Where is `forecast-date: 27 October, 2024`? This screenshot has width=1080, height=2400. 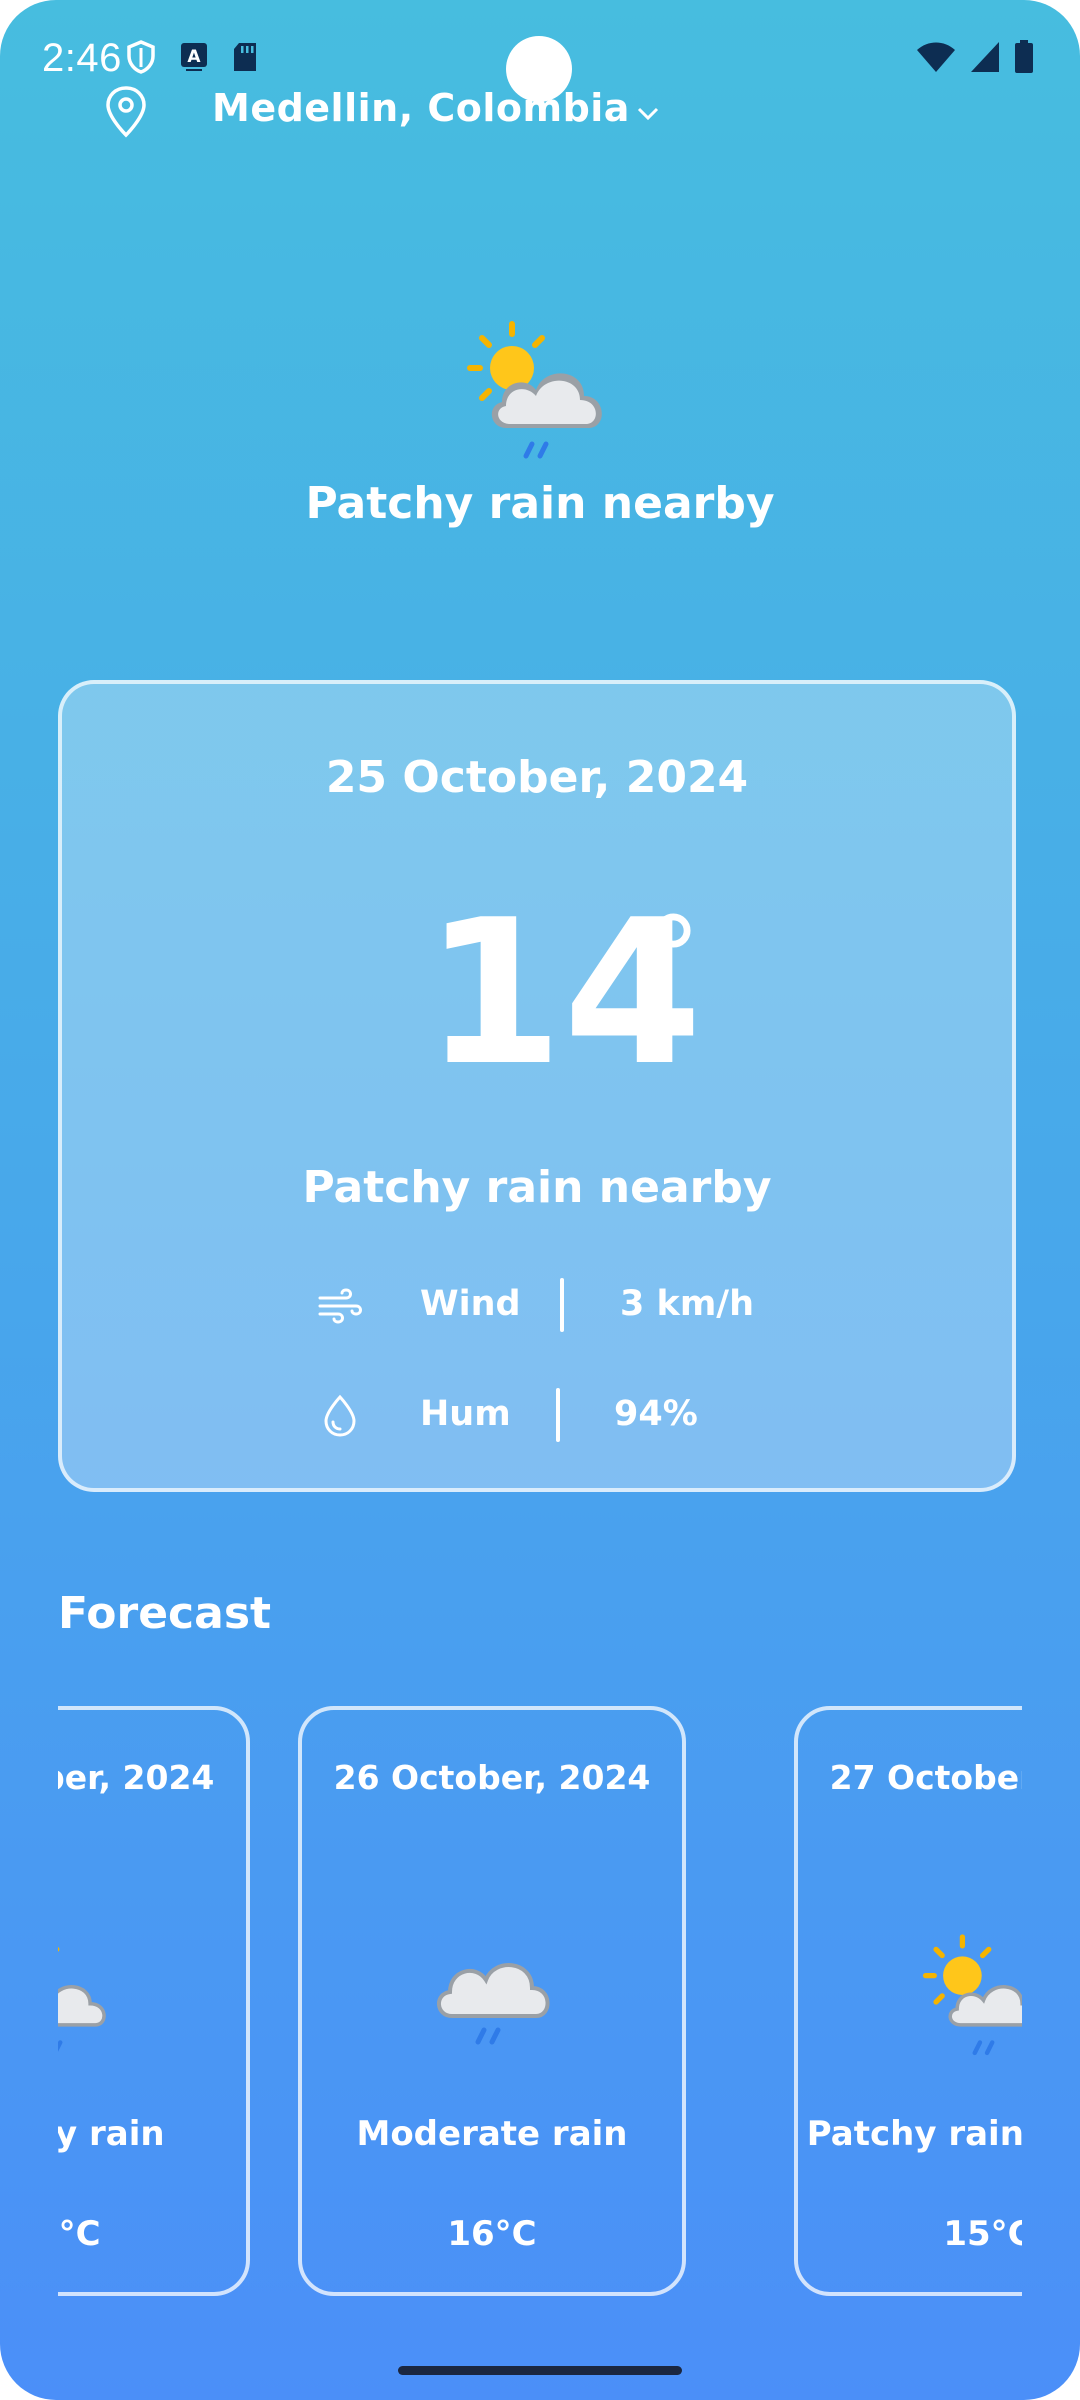
forecast-date: 27 October, 2024 is located at coordinates (925, 1777).